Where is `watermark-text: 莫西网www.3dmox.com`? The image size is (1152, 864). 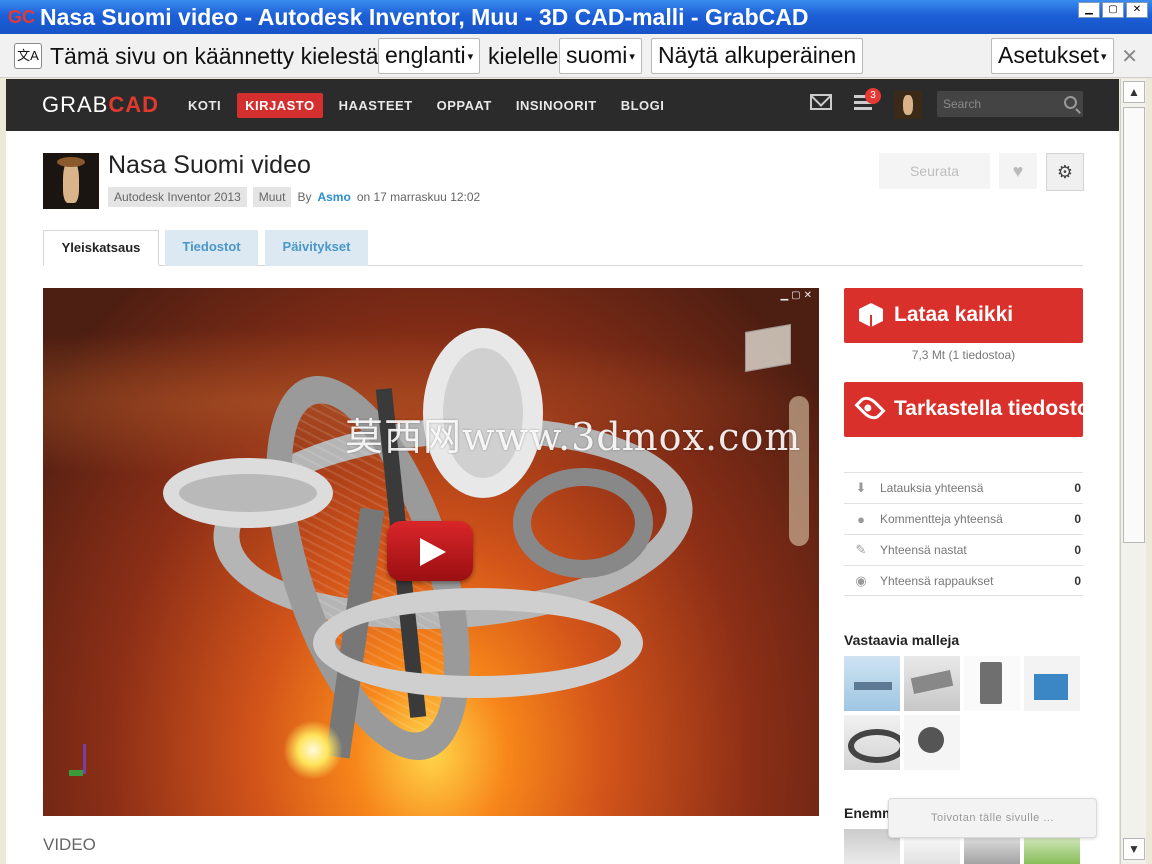 watermark-text: 莫西网www.3dmox.com is located at coordinates (573, 437).